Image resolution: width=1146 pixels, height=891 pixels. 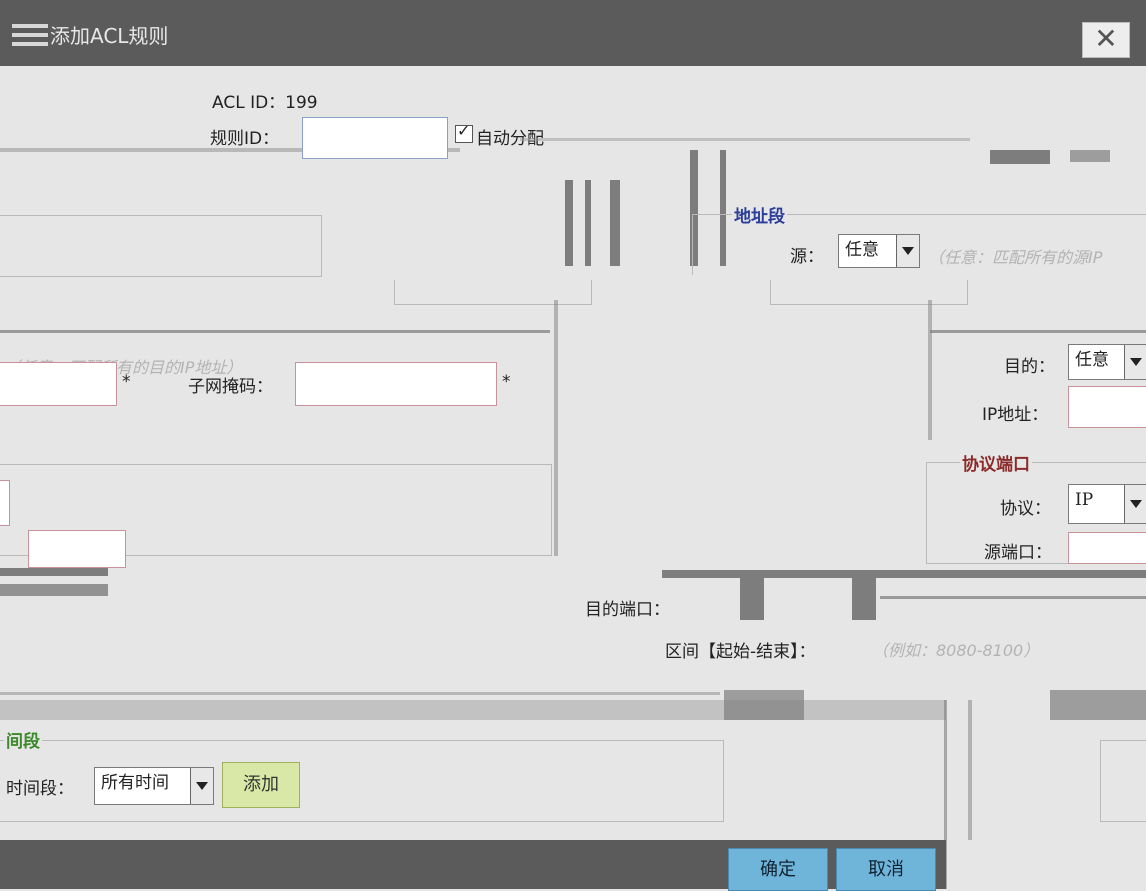 What do you see at coordinates (627, 610) in the screenshot?
I see `dest-port-label: 目的端口：` at bounding box center [627, 610].